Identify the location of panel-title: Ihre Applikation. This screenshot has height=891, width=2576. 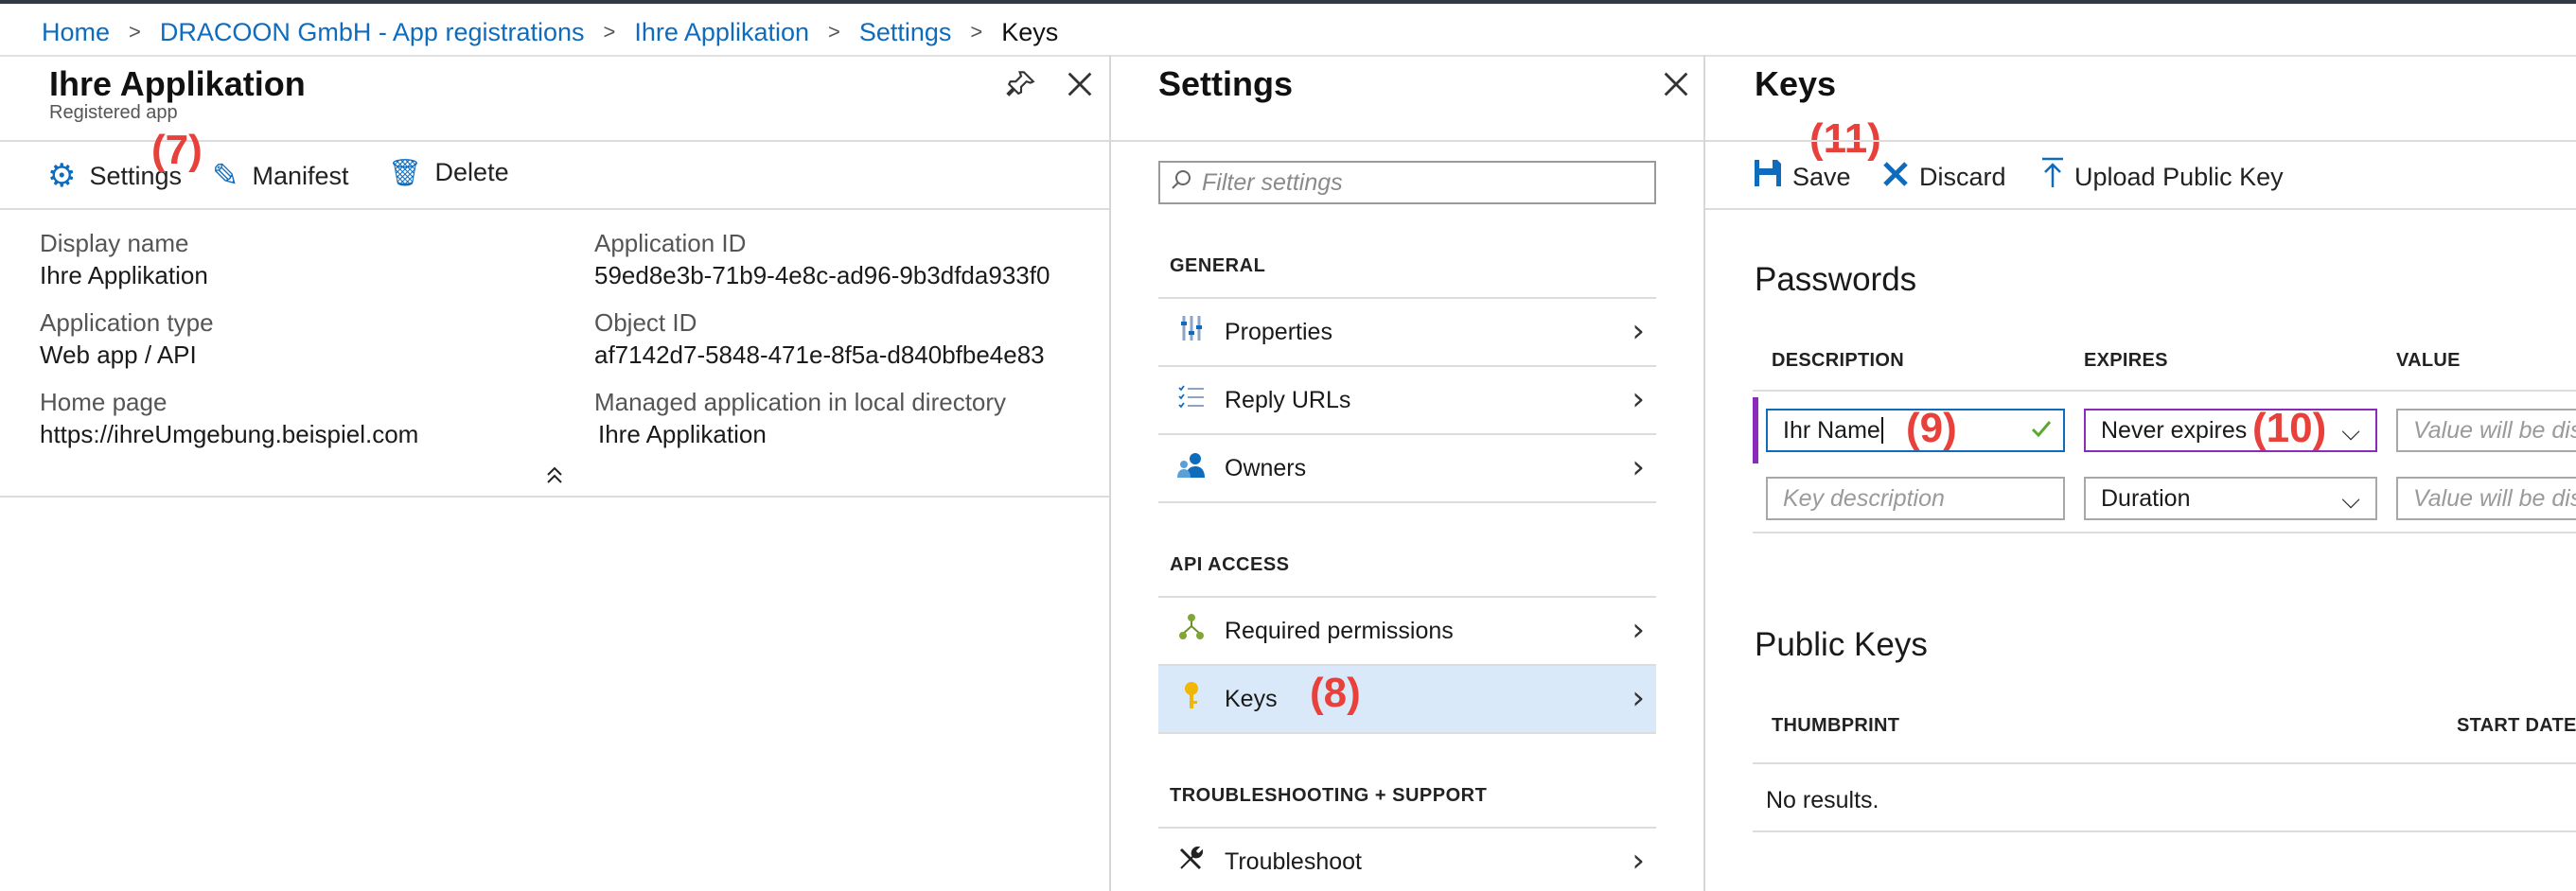
(177, 84).